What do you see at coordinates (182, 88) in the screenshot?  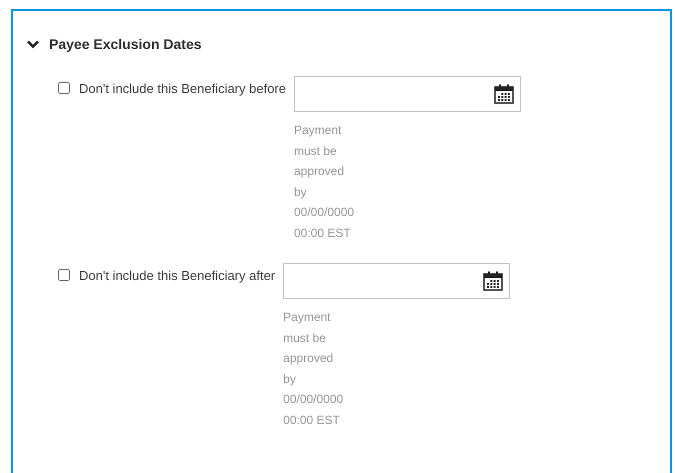 I see `checkbox-label: Don't include this Beneficiary before` at bounding box center [182, 88].